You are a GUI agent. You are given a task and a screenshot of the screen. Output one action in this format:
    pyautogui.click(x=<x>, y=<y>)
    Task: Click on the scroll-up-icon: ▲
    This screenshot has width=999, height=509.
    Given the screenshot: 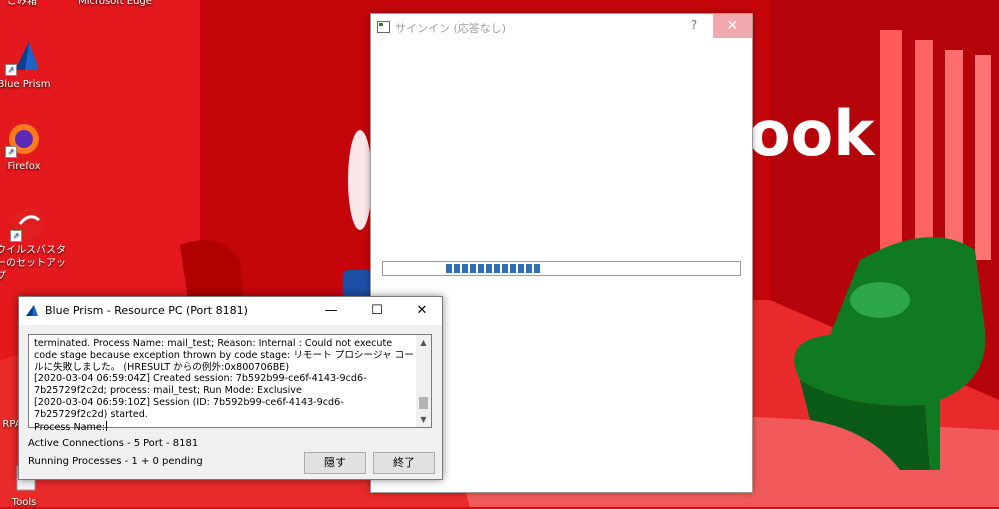 What is the action you would take?
    pyautogui.click(x=423, y=342)
    